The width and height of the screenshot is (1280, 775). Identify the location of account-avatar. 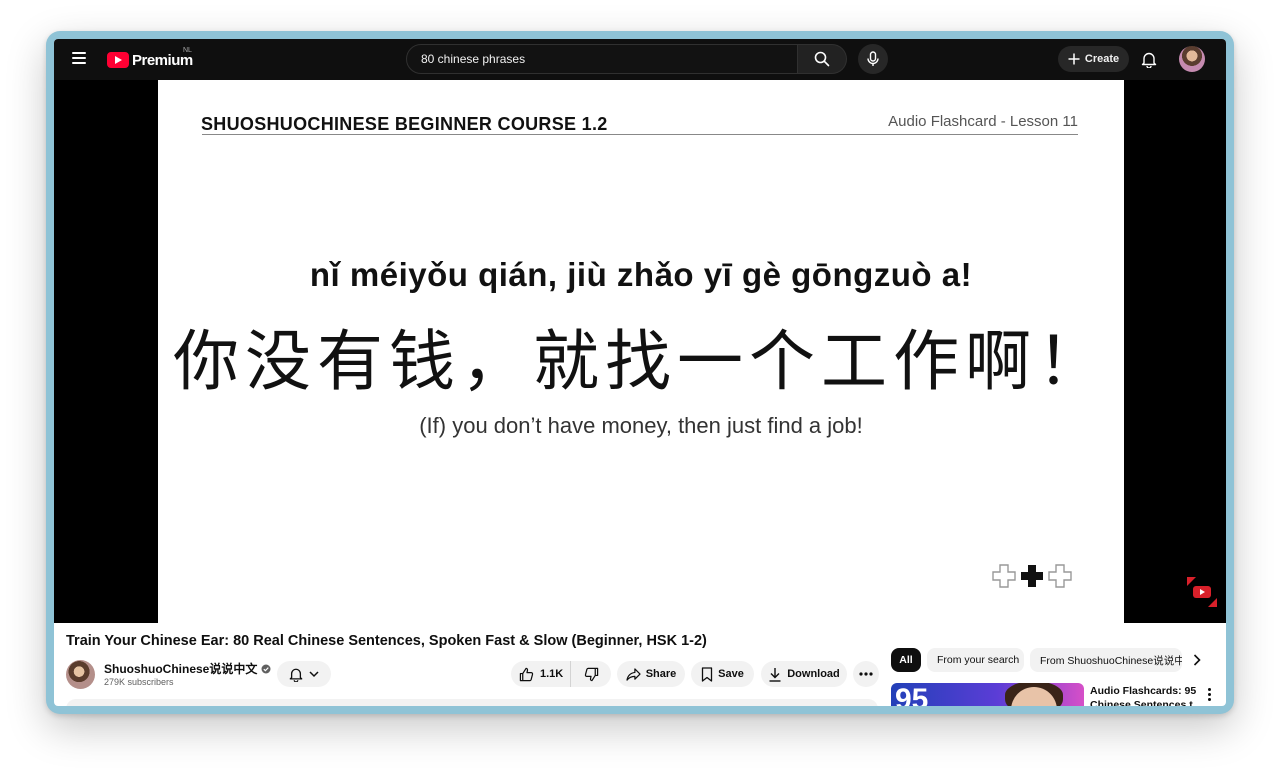
(1192, 59).